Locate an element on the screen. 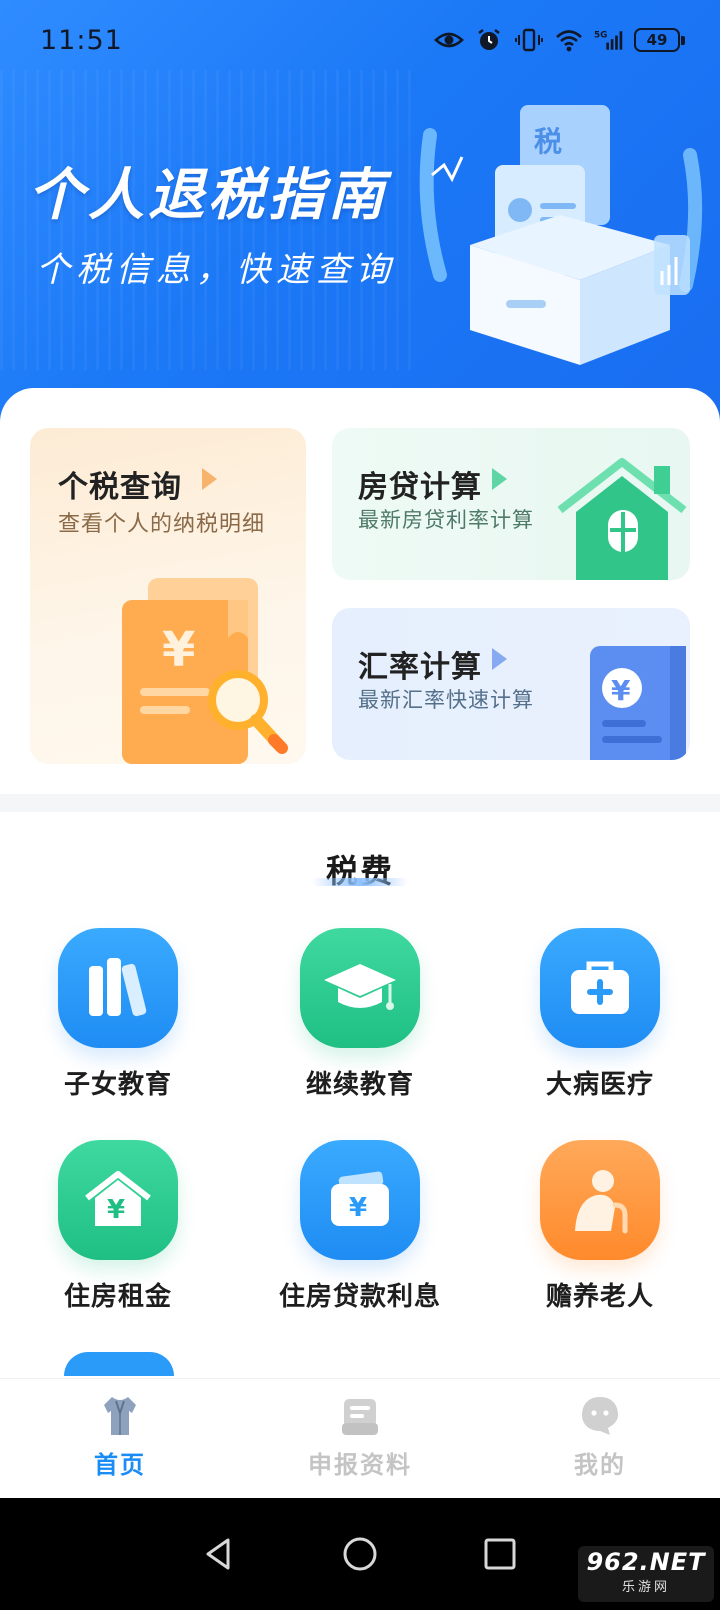  category-housing-rent: ¥ 住房租金 is located at coordinates (118, 1235).